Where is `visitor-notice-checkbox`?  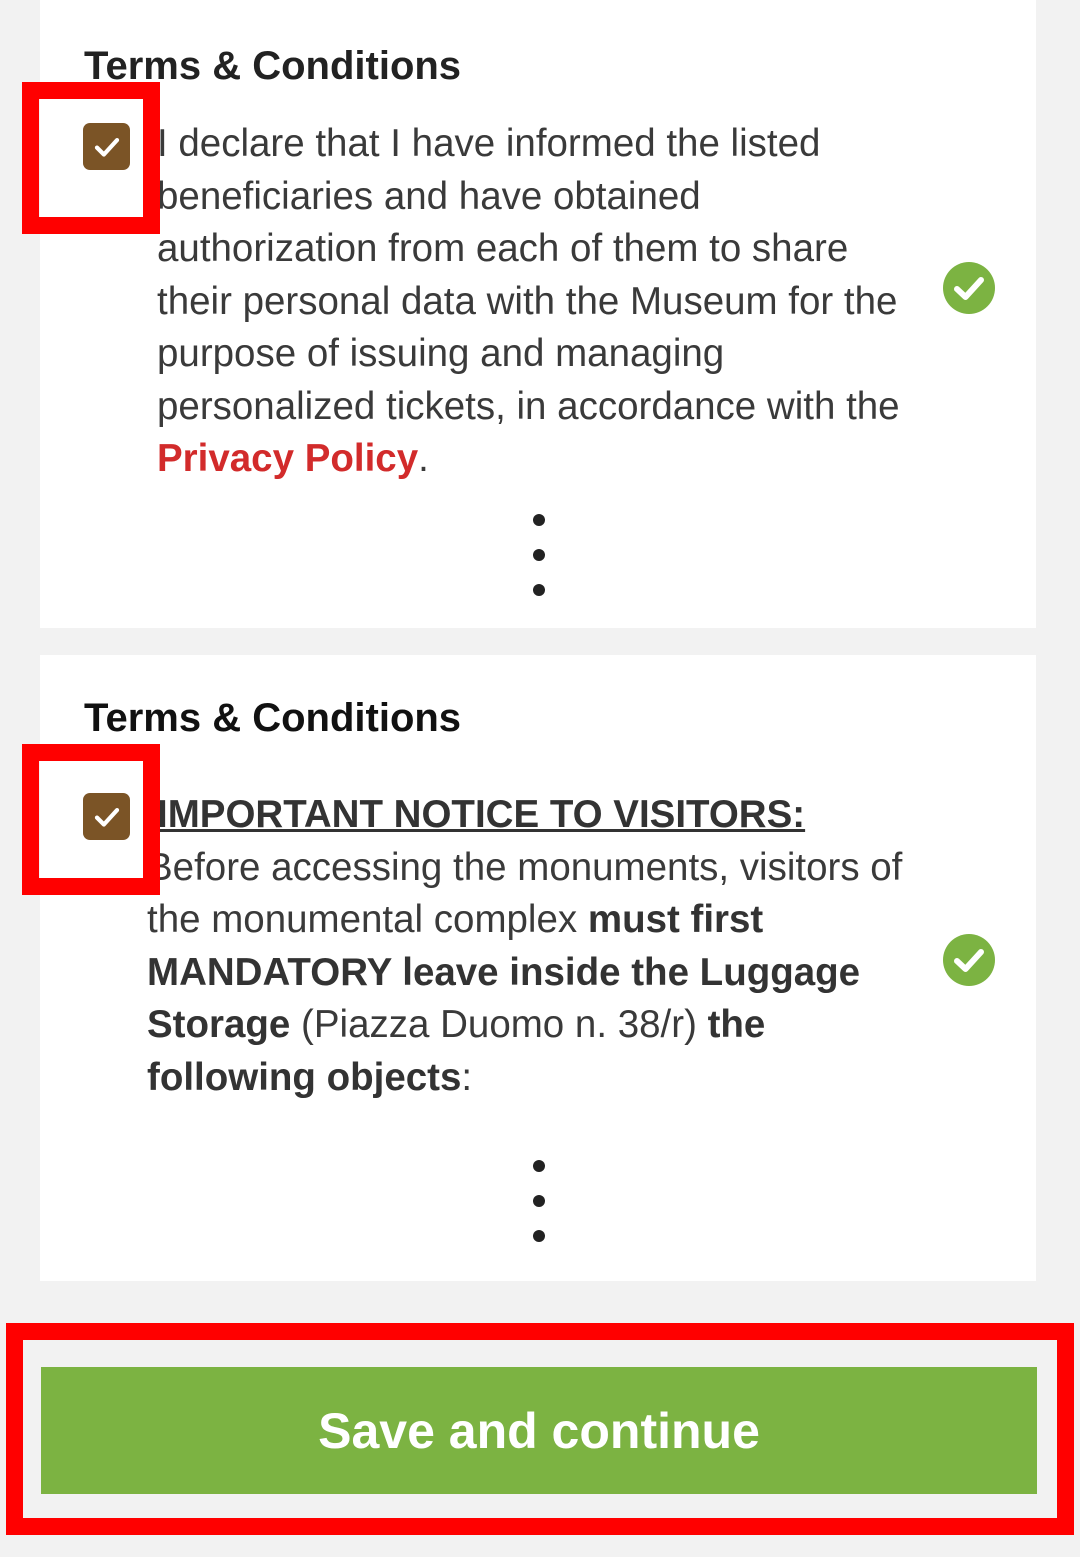
visitor-notice-checkbox is located at coordinates (106, 816).